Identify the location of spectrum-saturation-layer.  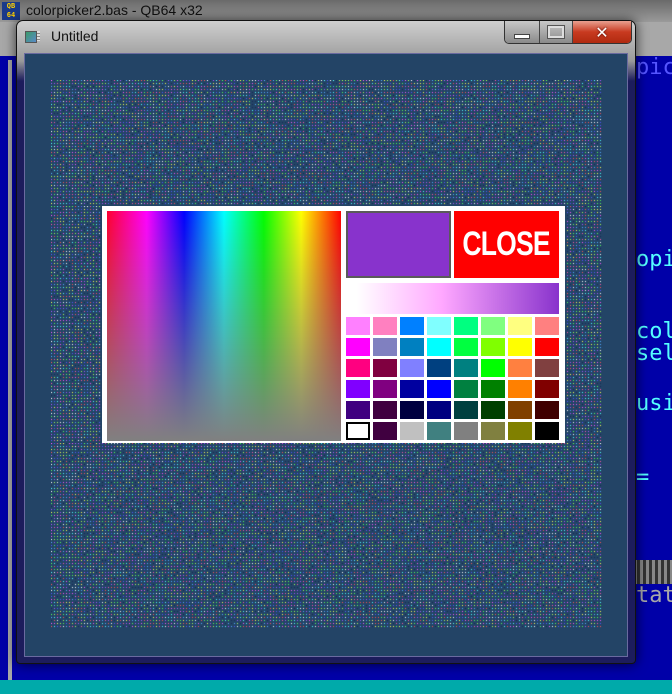
(224, 326).